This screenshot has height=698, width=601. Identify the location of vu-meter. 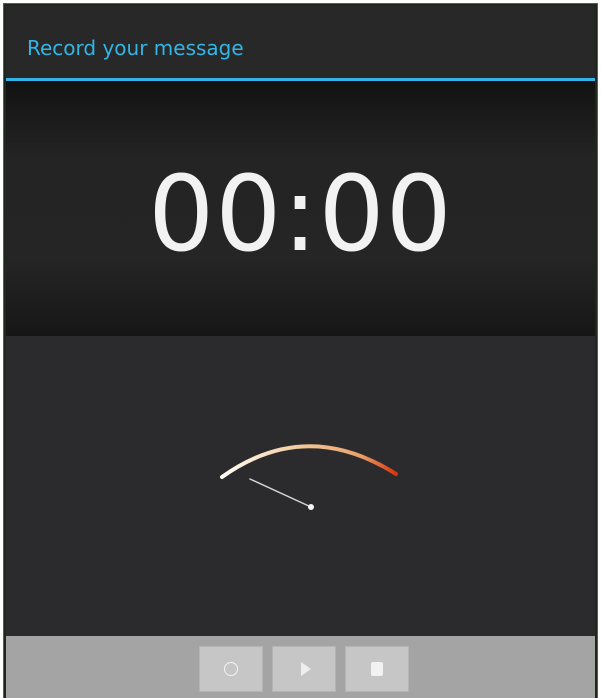
(309, 477).